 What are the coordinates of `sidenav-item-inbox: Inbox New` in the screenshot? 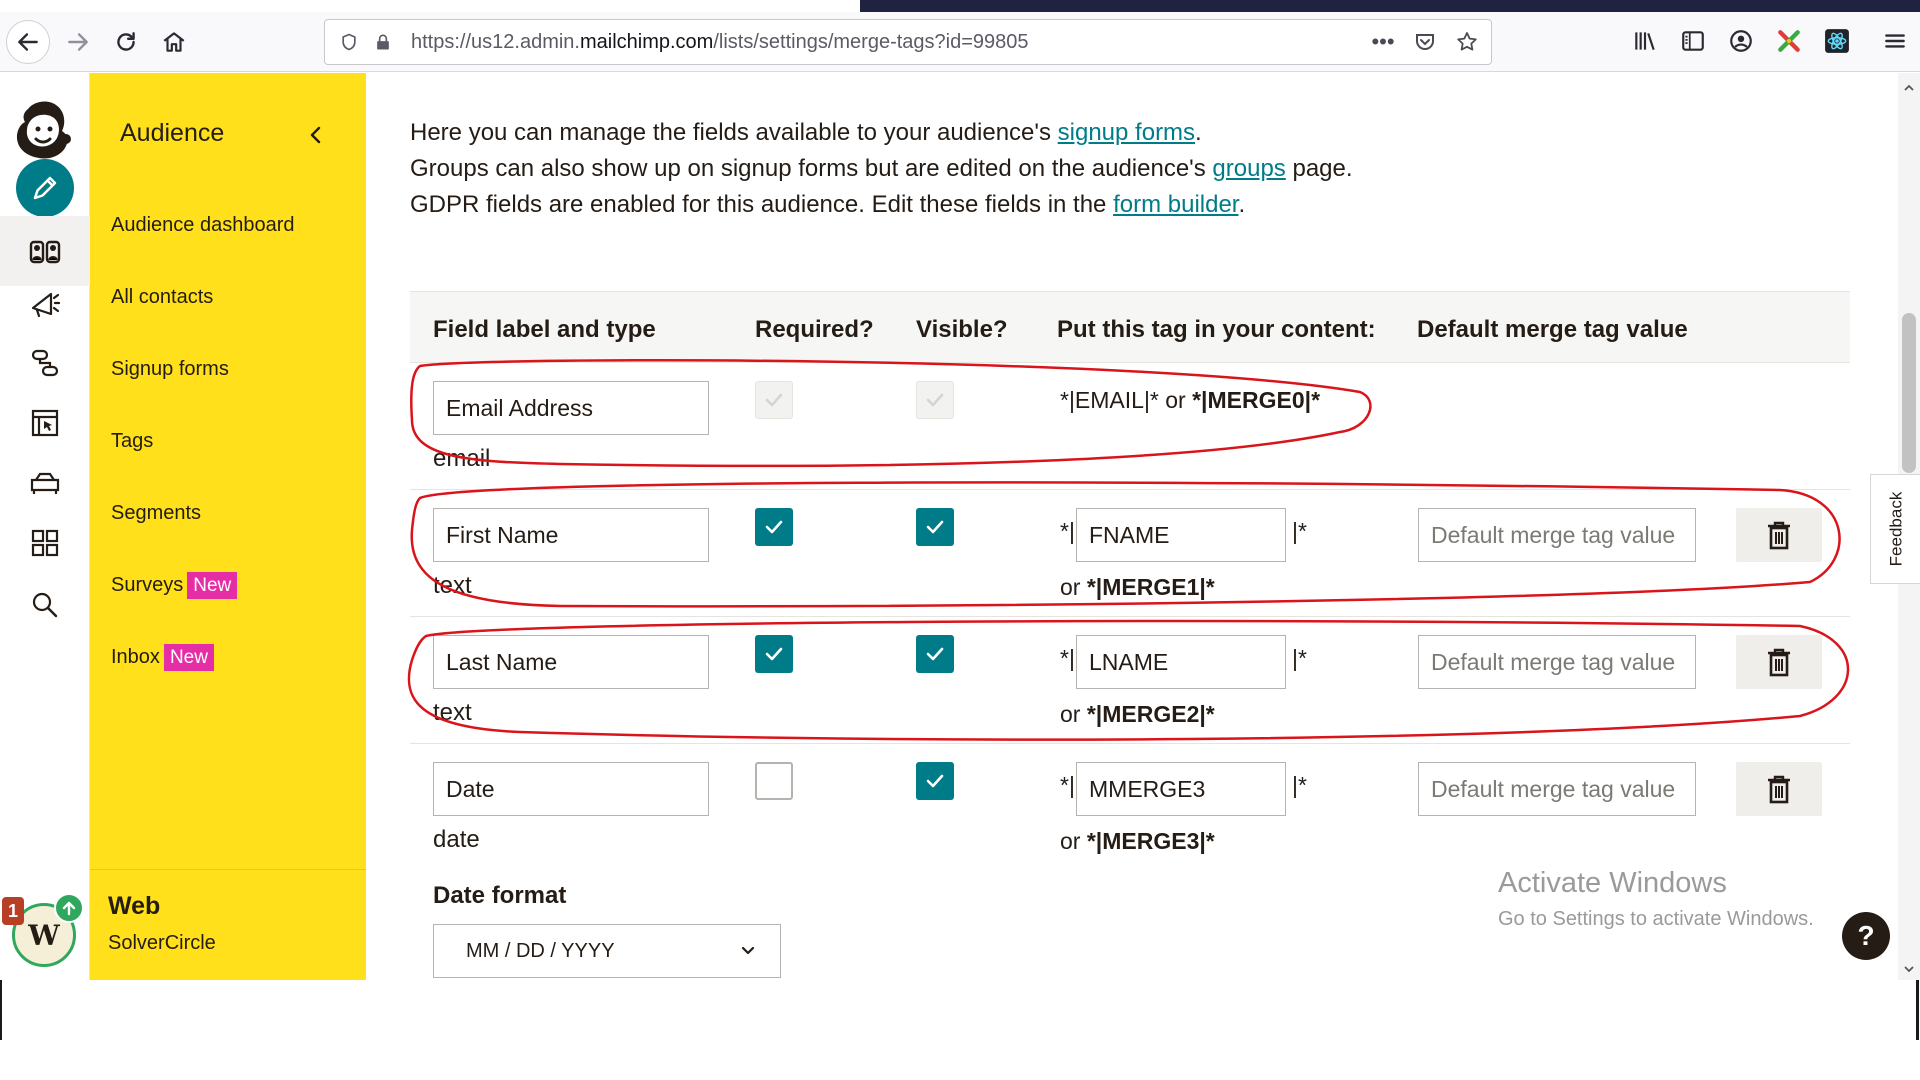 It's located at (162, 657).